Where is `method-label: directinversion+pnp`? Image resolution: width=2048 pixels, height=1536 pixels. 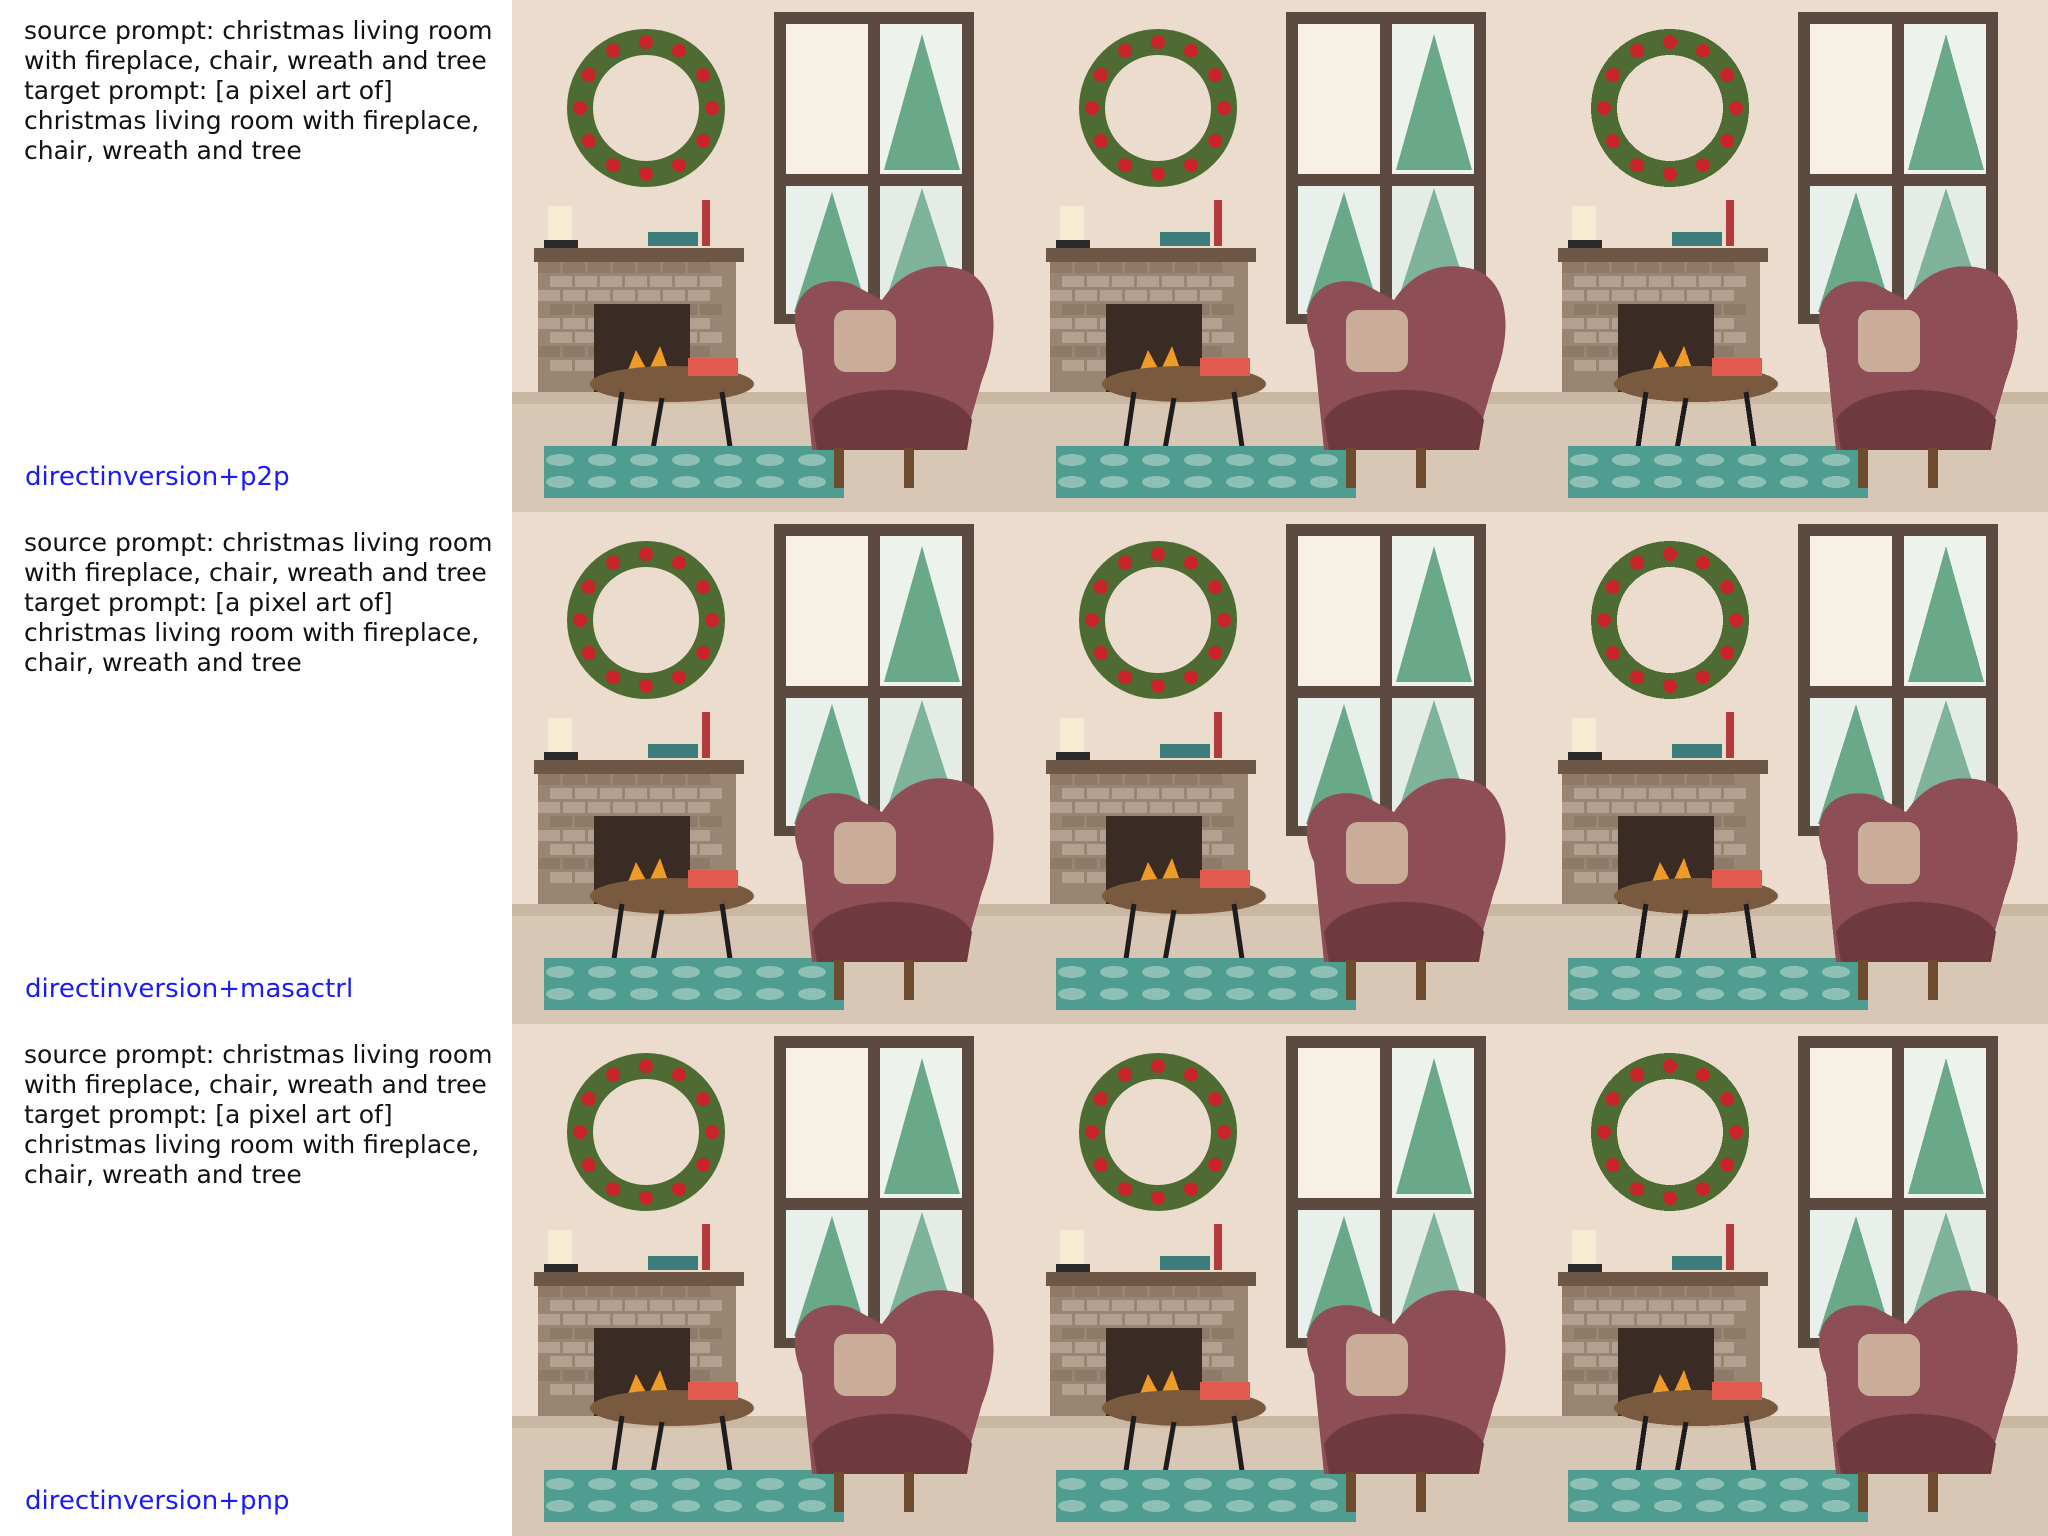 method-label: directinversion+pnp is located at coordinates (157, 1501).